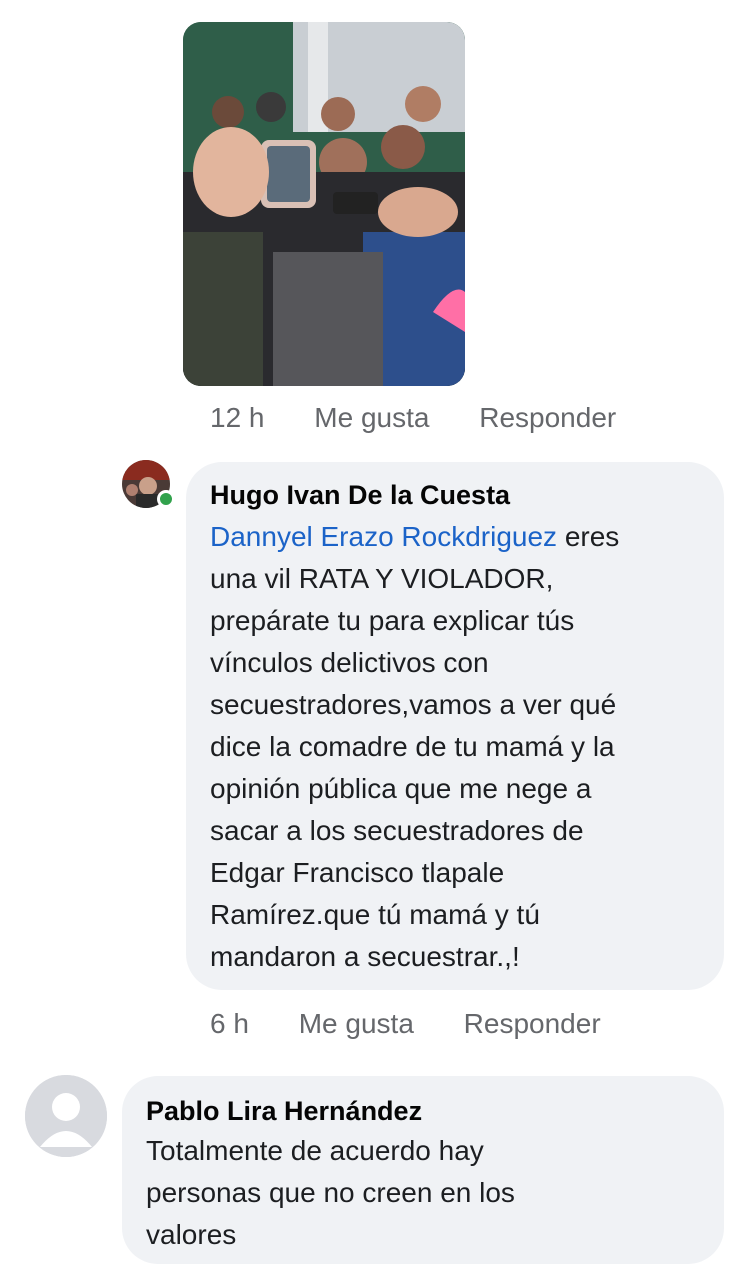  What do you see at coordinates (166, 499) in the screenshot?
I see `online-status-dot` at bounding box center [166, 499].